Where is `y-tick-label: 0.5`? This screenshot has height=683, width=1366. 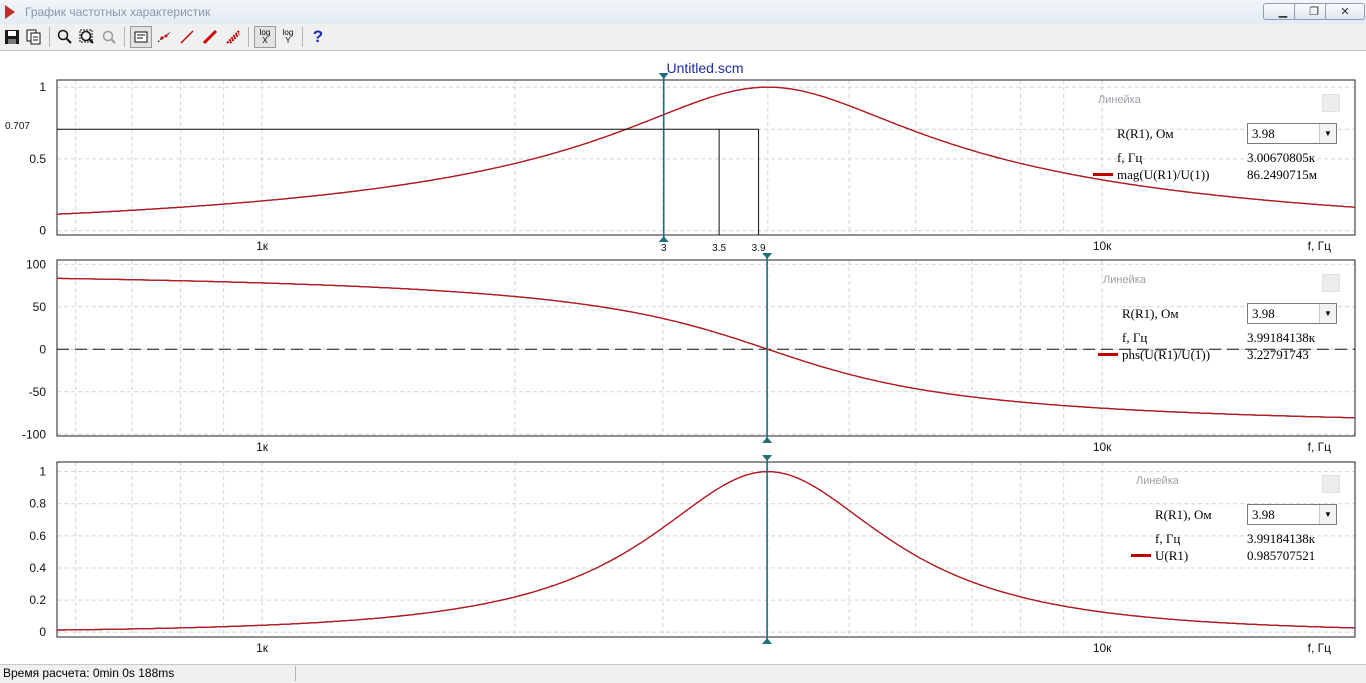 y-tick-label: 0.5 is located at coordinates (37, 159).